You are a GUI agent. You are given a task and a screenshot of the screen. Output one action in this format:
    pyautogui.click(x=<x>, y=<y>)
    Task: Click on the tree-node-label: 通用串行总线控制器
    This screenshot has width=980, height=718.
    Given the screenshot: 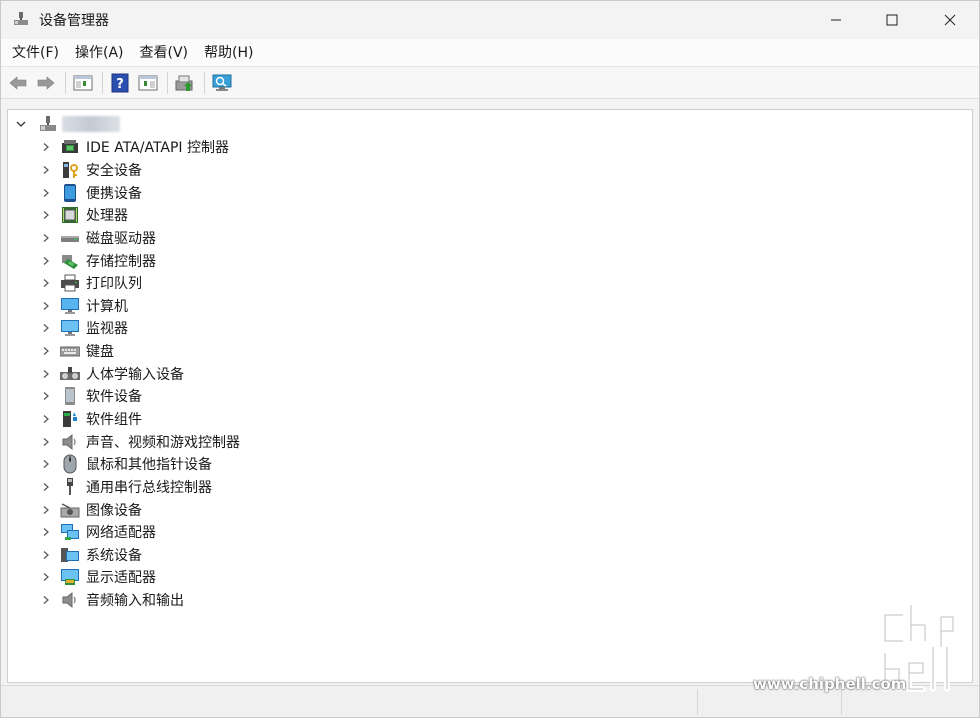 What is the action you would take?
    pyautogui.click(x=149, y=487)
    